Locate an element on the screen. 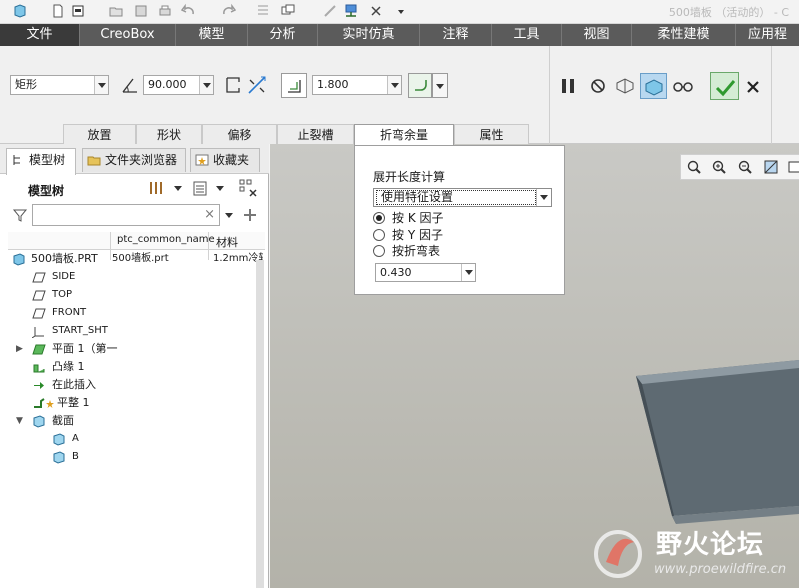 This screenshot has width=799, height=588. developed-length-method-select: 使用特征设置 is located at coordinates (462, 197).